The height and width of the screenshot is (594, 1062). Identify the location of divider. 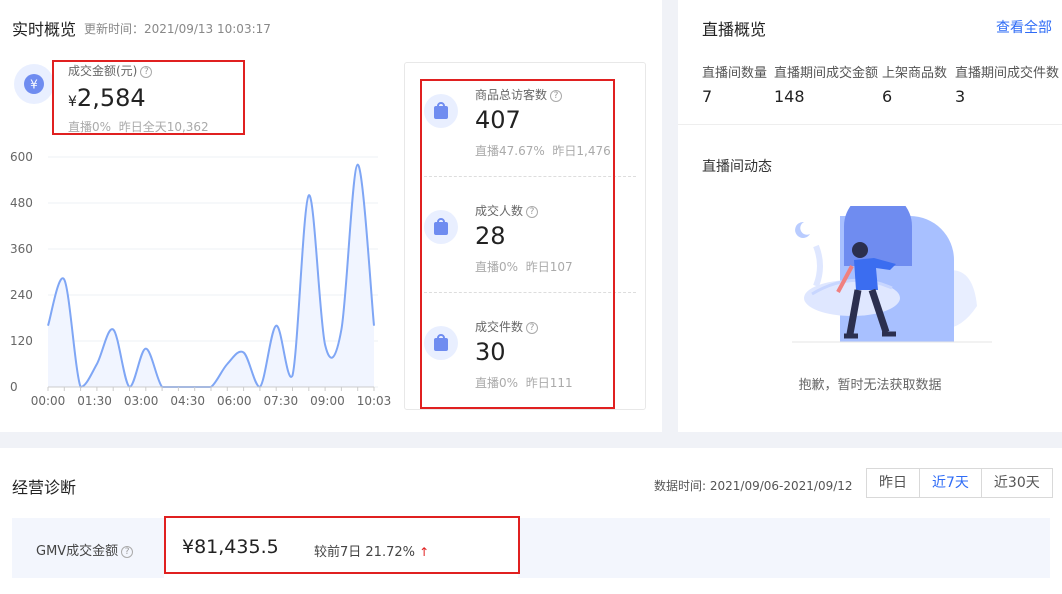
(870, 124).